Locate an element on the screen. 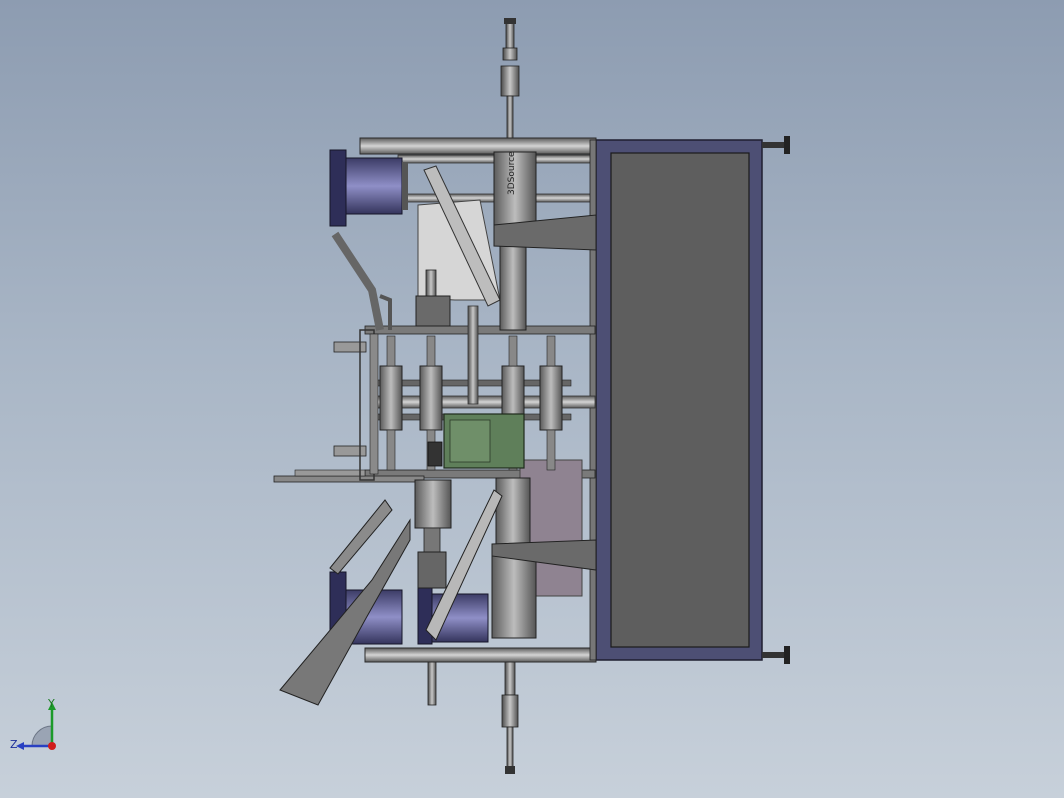  top-motor is located at coordinates (368, 188).